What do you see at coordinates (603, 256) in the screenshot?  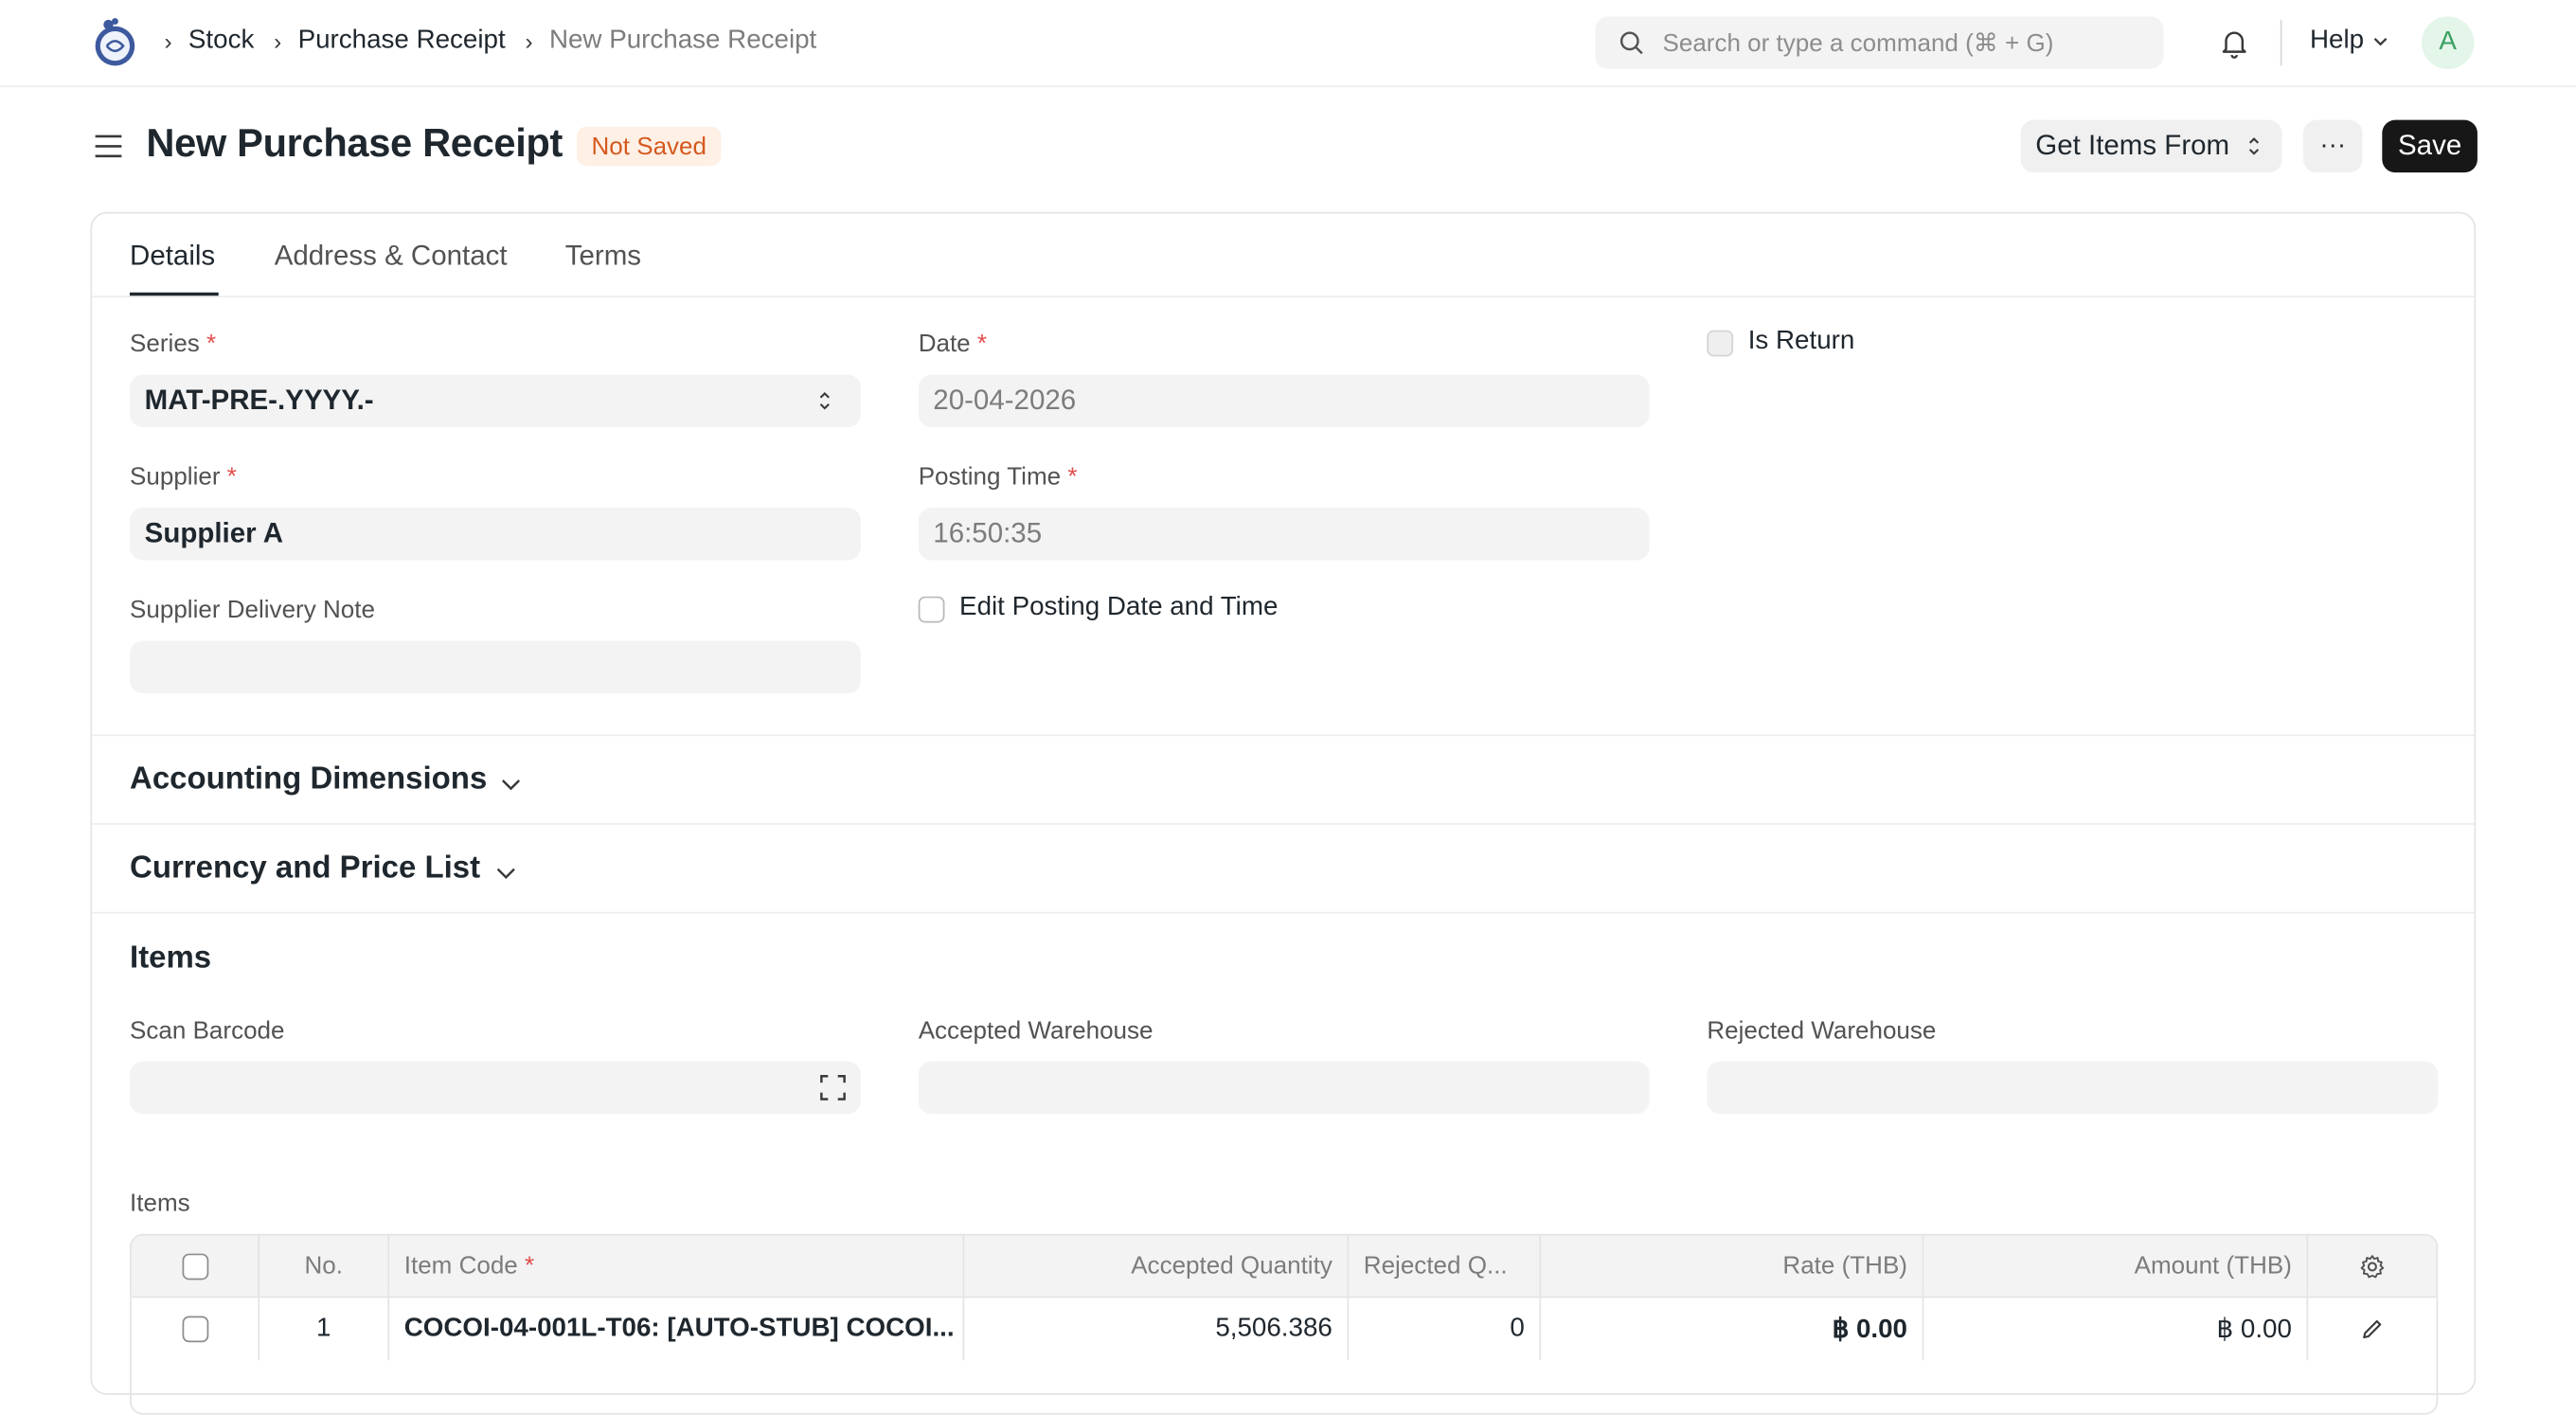 I see `tab-terms: Terms` at bounding box center [603, 256].